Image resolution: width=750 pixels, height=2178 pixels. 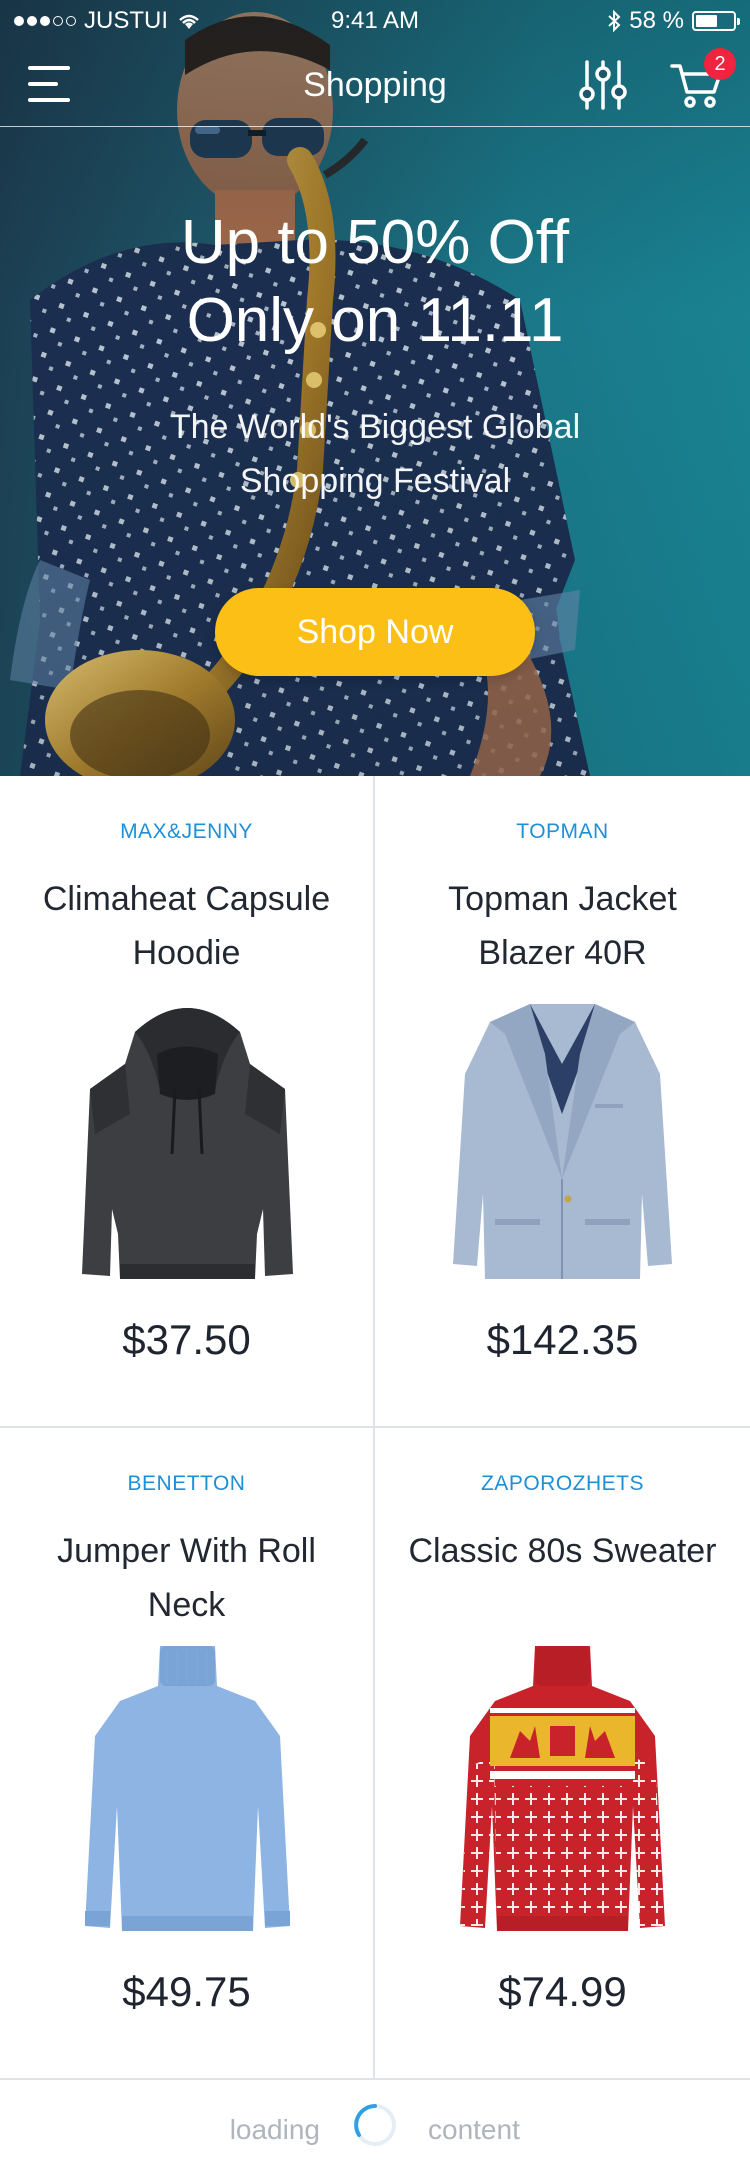 I want to click on product-name: Classic 80s Sweater, so click(x=562, y=1551).